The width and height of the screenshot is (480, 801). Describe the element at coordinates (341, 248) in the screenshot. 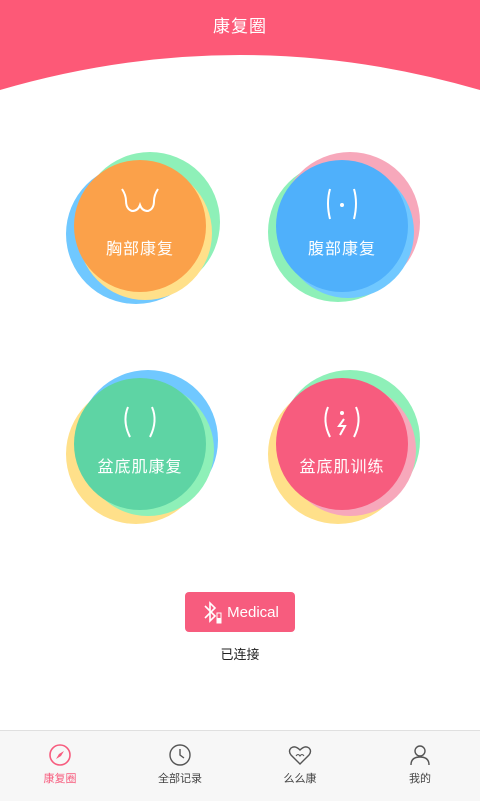

I see `tile-label: 腹部康复` at that location.